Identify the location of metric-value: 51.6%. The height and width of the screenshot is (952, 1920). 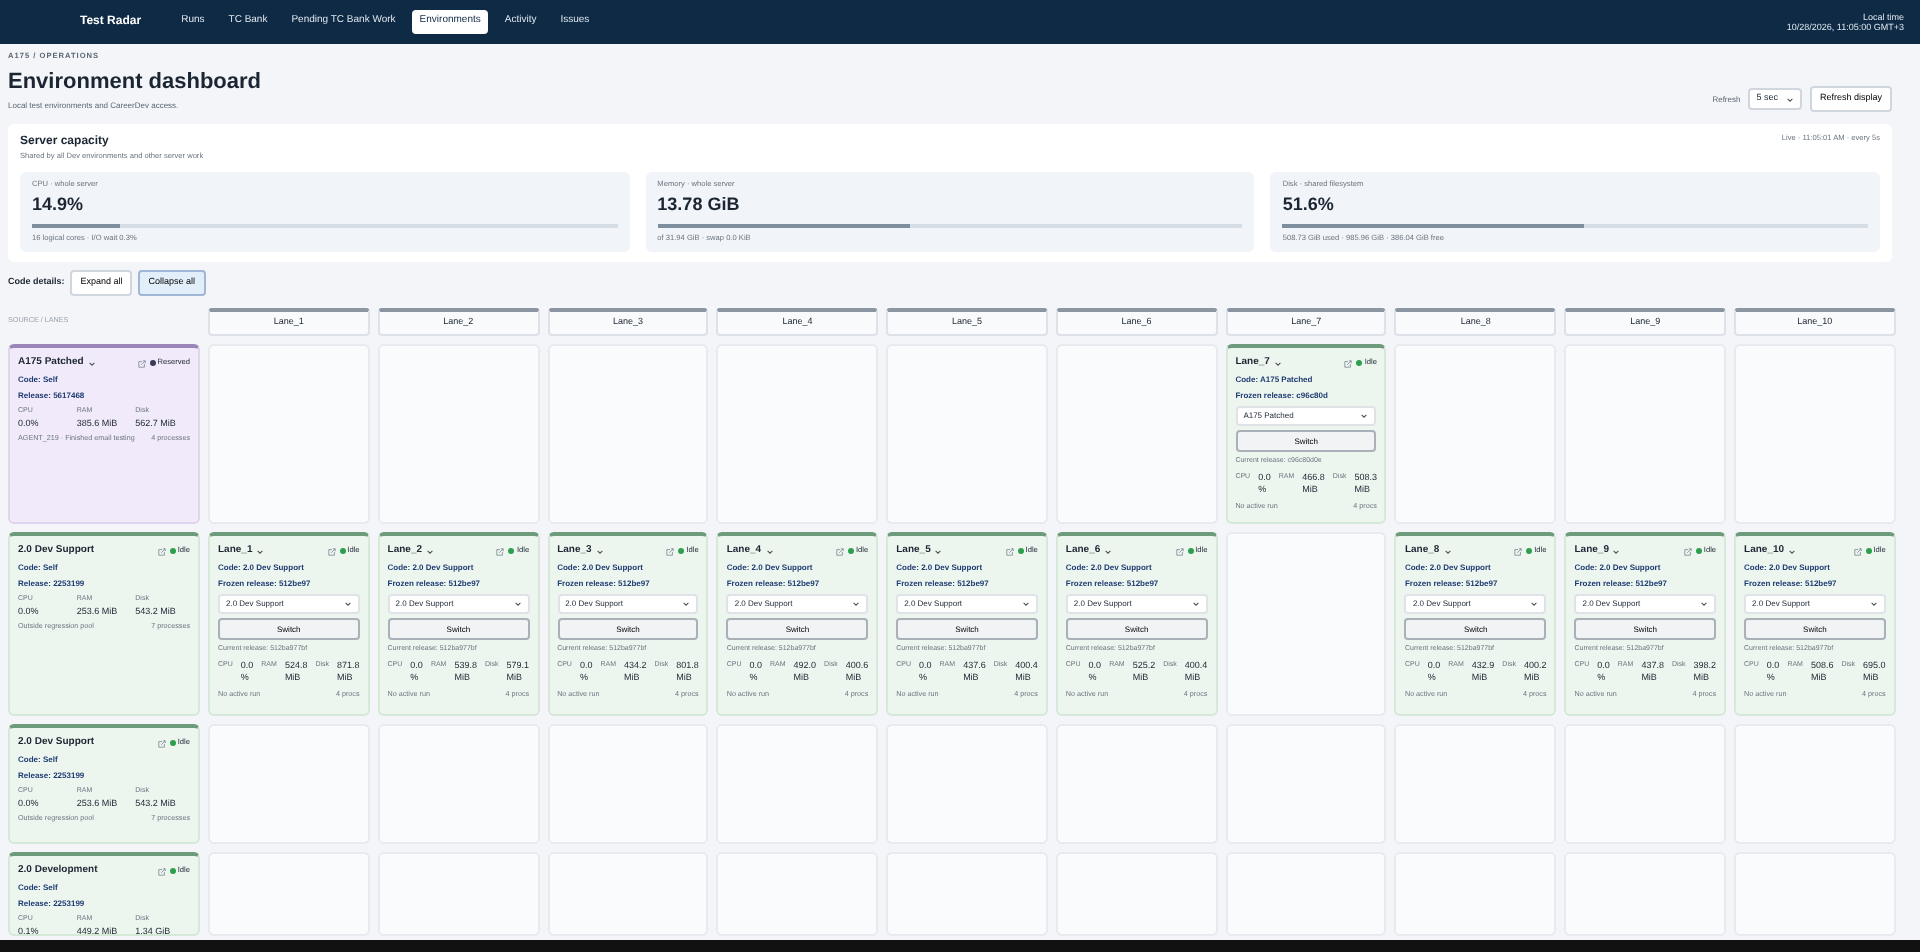
(1309, 204).